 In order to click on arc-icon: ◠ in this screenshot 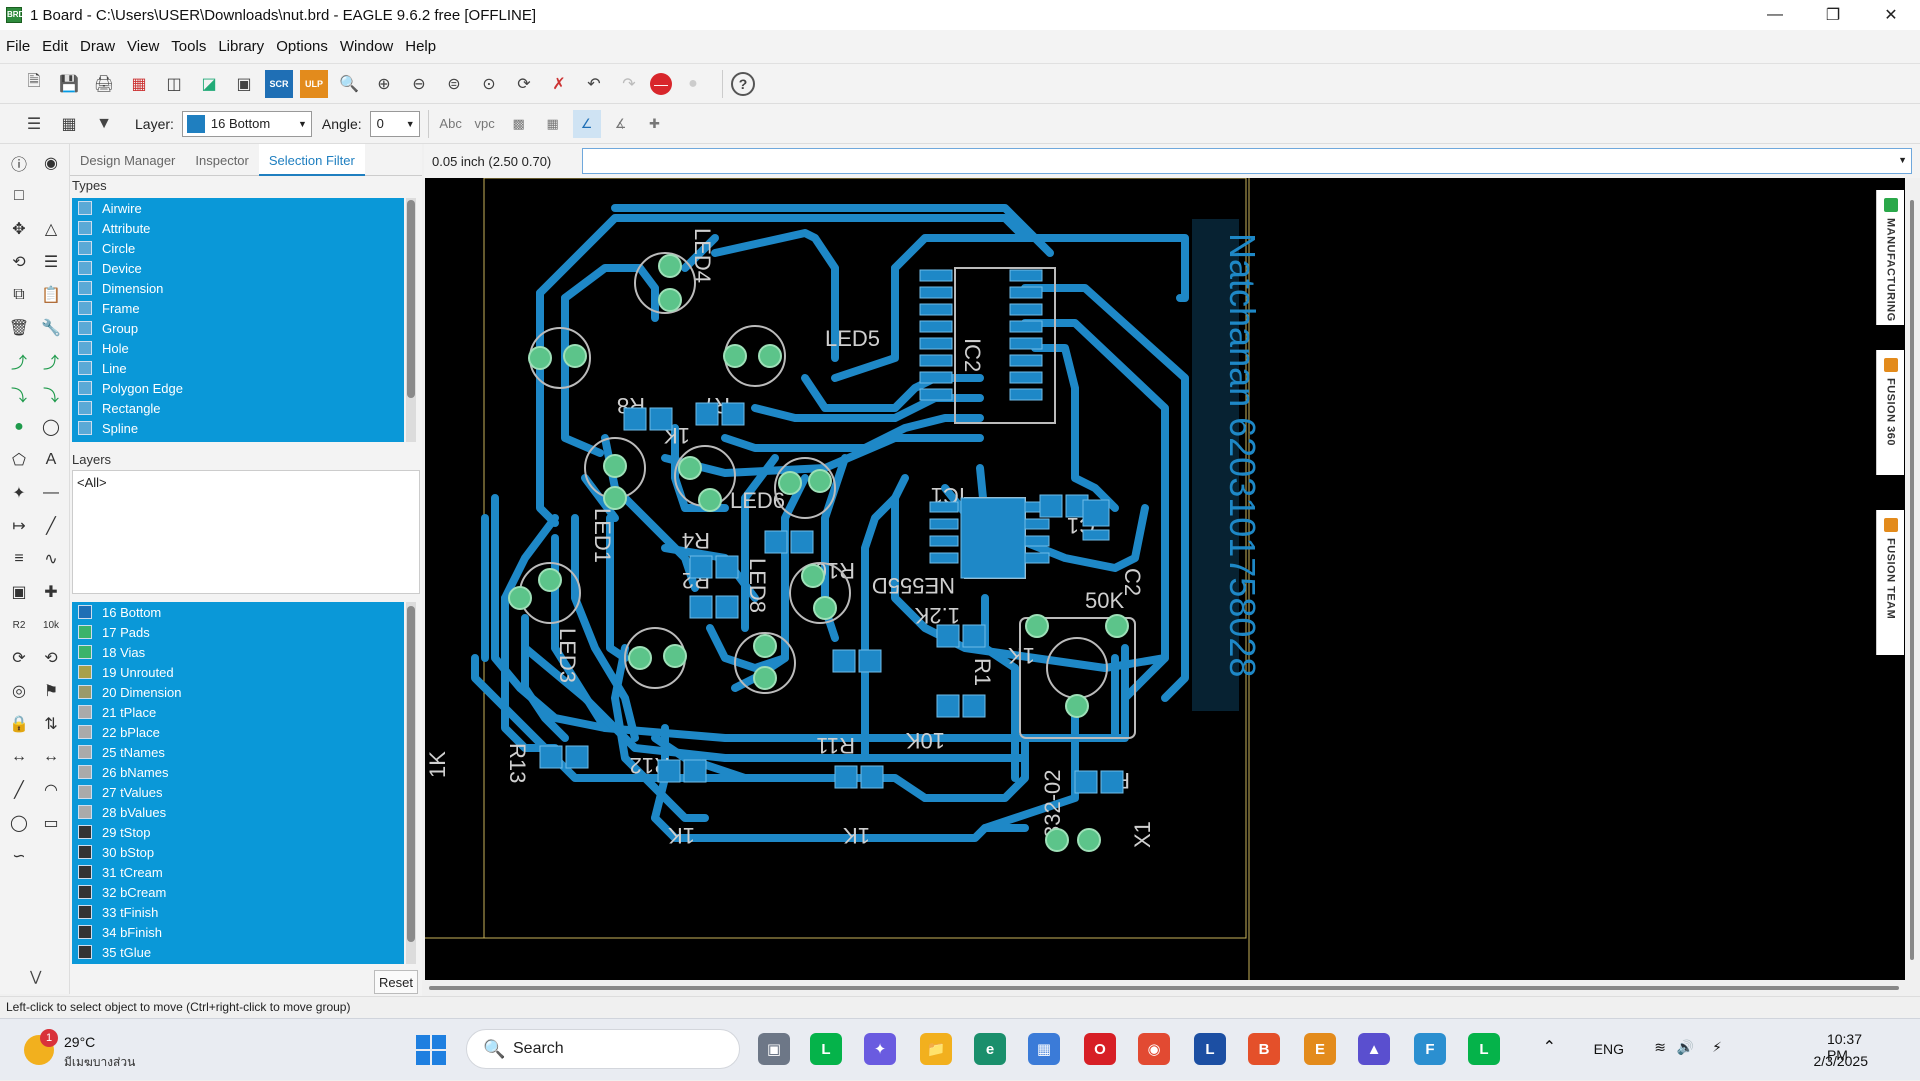, I will do `click(51, 790)`.